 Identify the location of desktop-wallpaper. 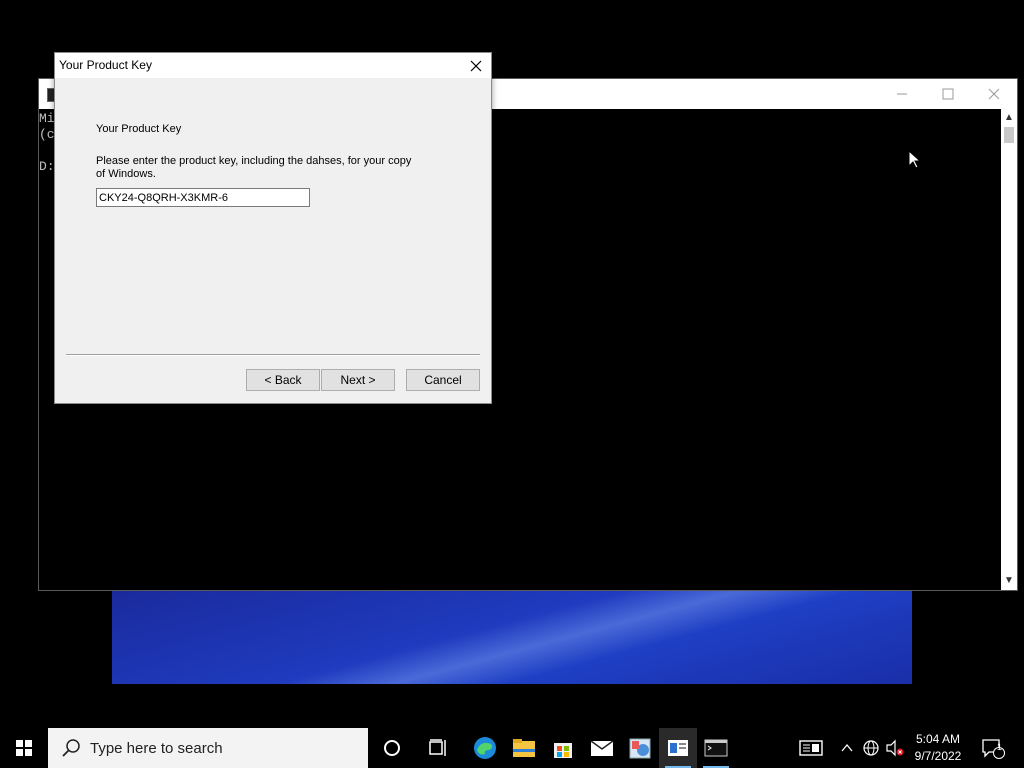
(512, 636).